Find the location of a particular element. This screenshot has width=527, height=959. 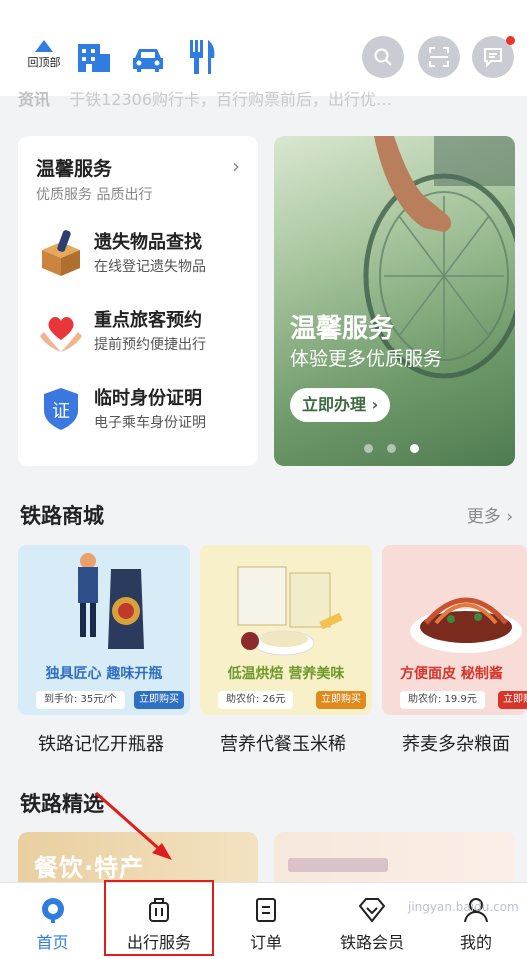

tab-label: 首页 is located at coordinates (52, 942).